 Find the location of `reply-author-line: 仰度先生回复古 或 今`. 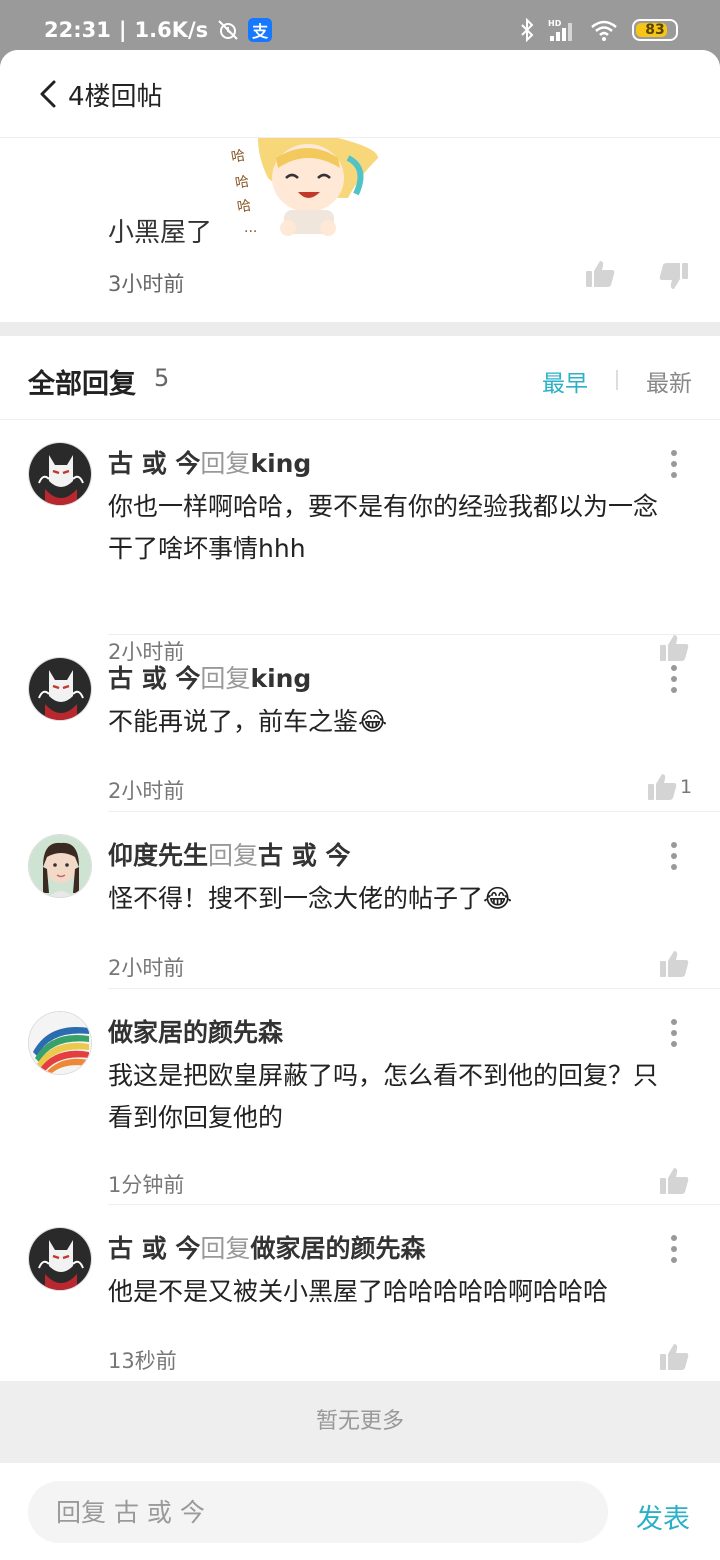

reply-author-line: 仰度先生回复古 或 今 is located at coordinates (229, 854).